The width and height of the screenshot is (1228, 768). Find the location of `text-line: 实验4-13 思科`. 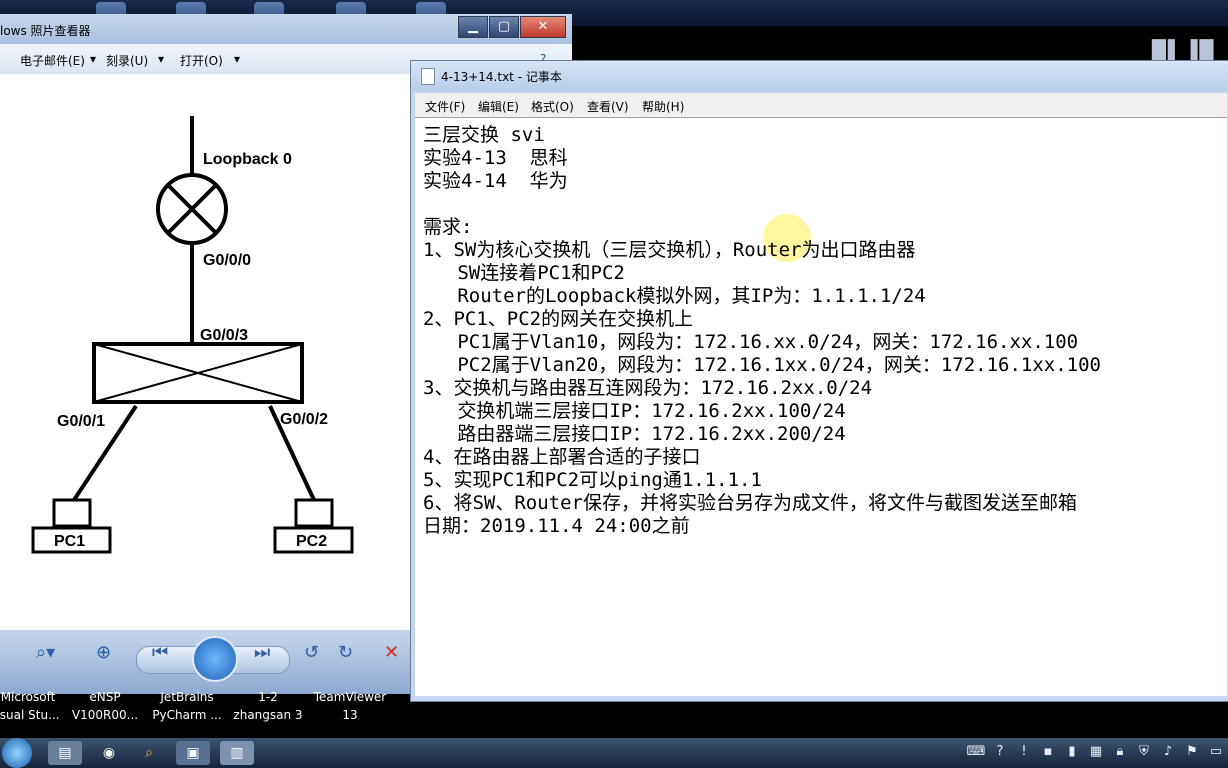

text-line: 实验4-13 思科 is located at coordinates (495, 158).